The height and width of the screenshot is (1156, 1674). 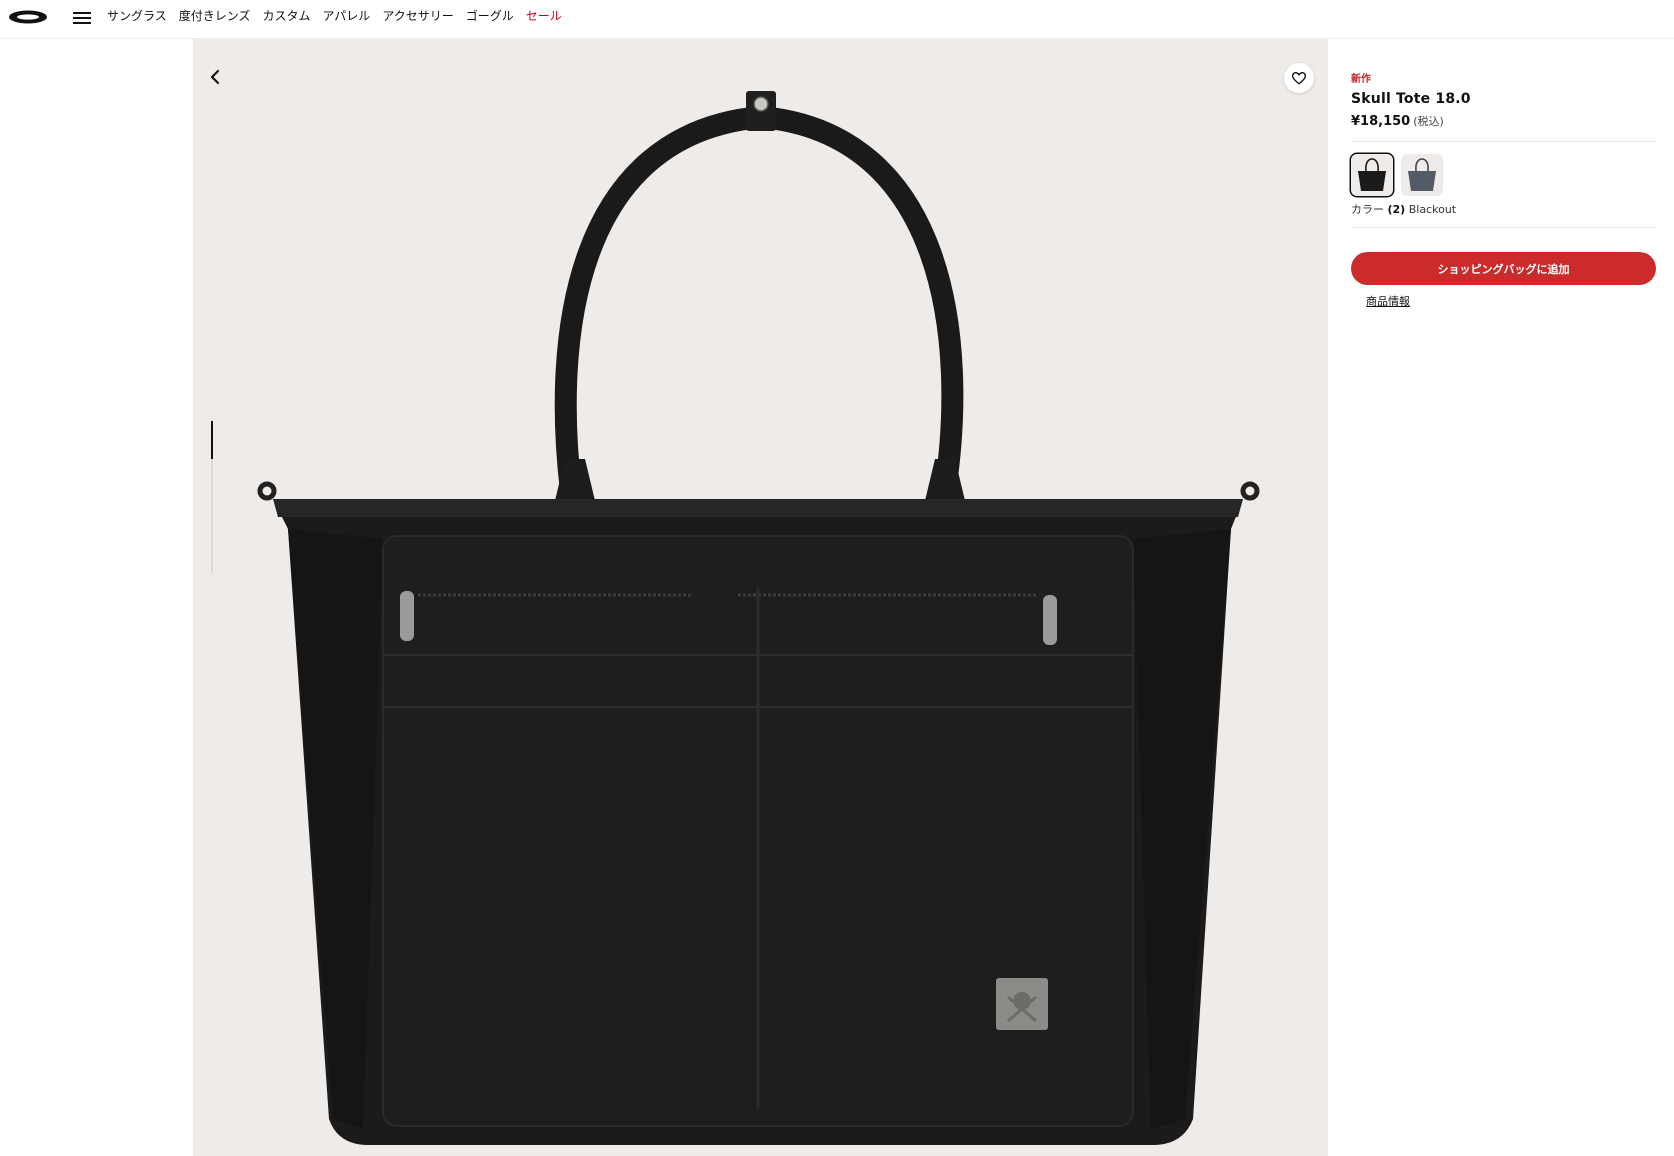 What do you see at coordinates (1503, 121) in the screenshot?
I see `product-price-row: ¥18,150 (税込)` at bounding box center [1503, 121].